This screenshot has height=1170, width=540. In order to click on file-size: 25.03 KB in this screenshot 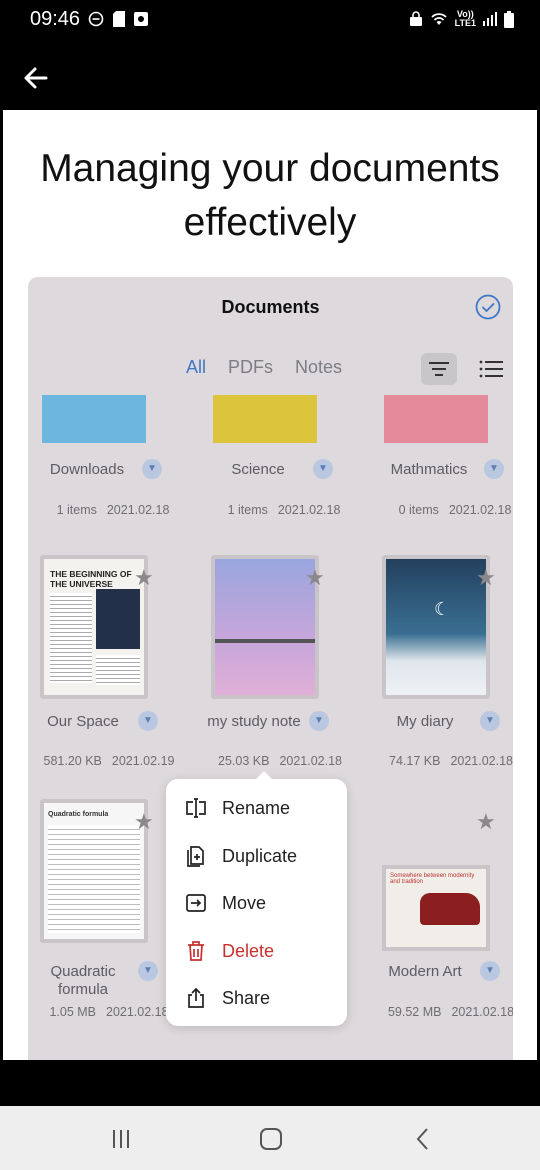, I will do `click(244, 761)`.